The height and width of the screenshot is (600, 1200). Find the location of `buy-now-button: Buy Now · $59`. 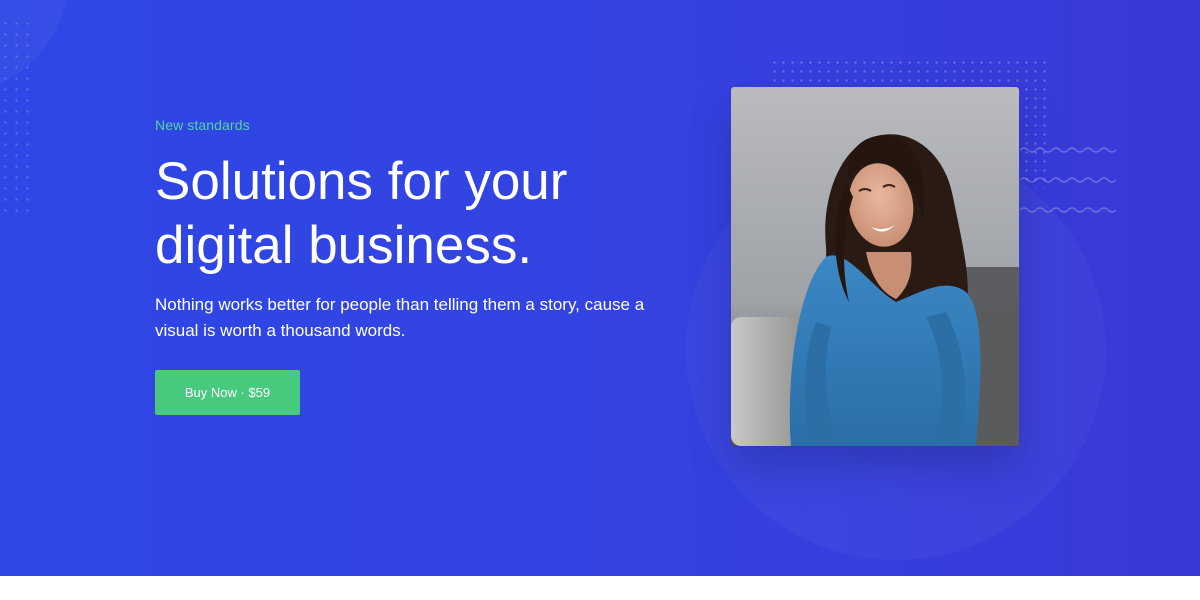

buy-now-button: Buy Now · $59 is located at coordinates (227, 392).